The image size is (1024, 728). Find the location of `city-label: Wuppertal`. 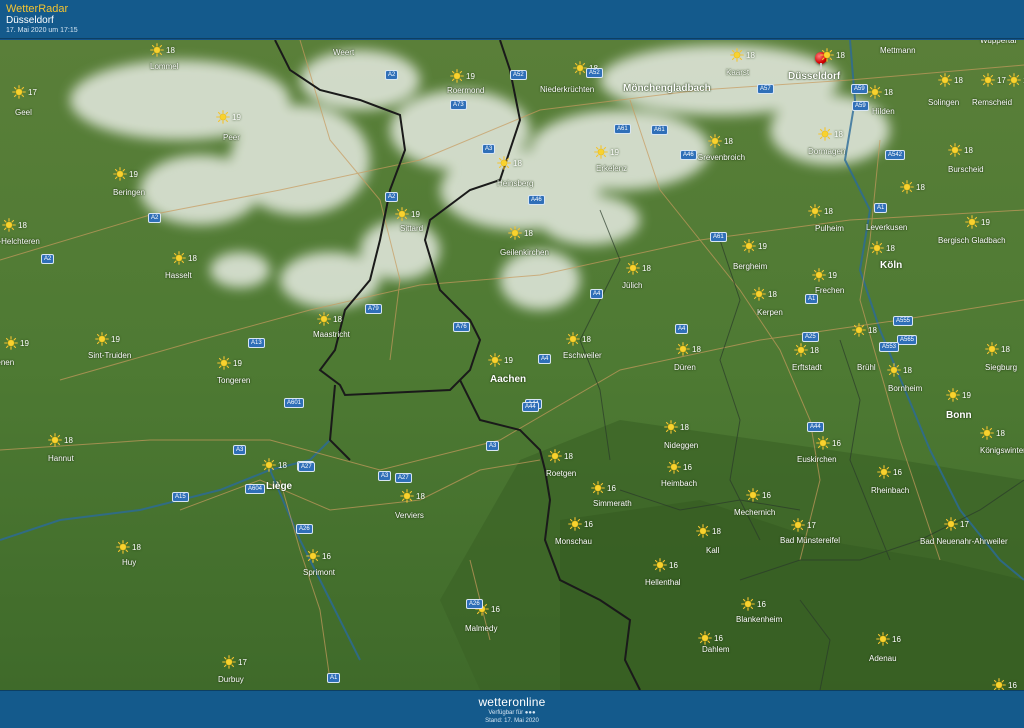

city-label: Wuppertal is located at coordinates (998, 42).